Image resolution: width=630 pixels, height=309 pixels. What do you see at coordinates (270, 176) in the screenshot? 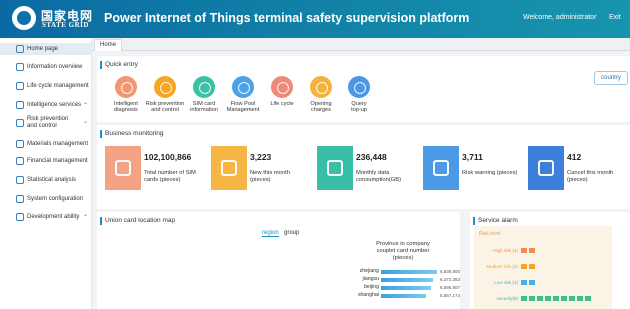
I see `stat-label: New this month (pieces)` at bounding box center [270, 176].